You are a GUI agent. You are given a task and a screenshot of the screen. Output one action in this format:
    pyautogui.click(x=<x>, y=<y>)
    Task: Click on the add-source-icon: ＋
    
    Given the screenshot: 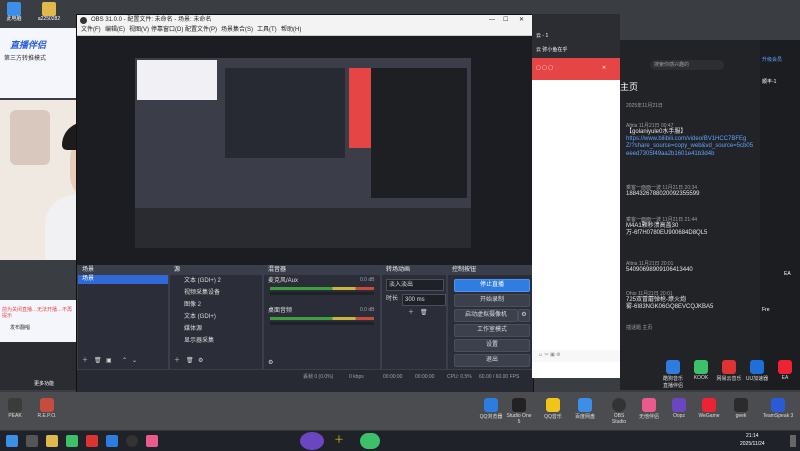 What is the action you would take?
    pyautogui.click(x=177, y=361)
    